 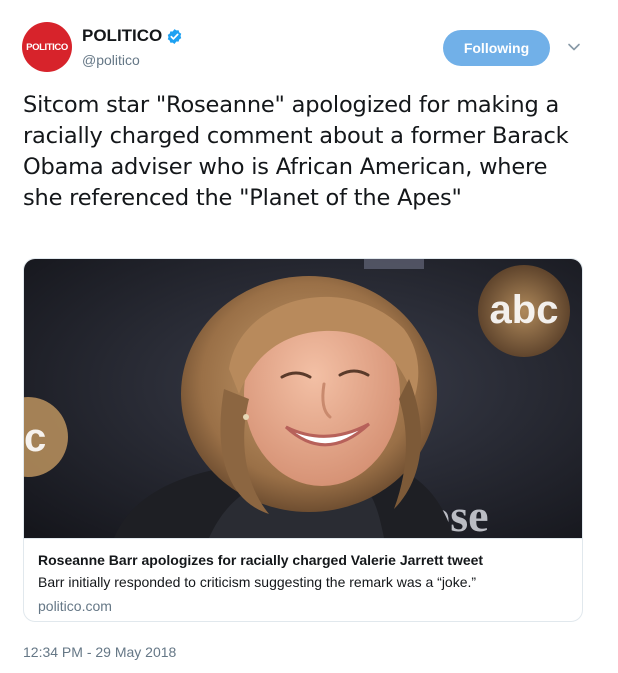 What do you see at coordinates (122, 36) in the screenshot?
I see `display-name: POLITICO` at bounding box center [122, 36].